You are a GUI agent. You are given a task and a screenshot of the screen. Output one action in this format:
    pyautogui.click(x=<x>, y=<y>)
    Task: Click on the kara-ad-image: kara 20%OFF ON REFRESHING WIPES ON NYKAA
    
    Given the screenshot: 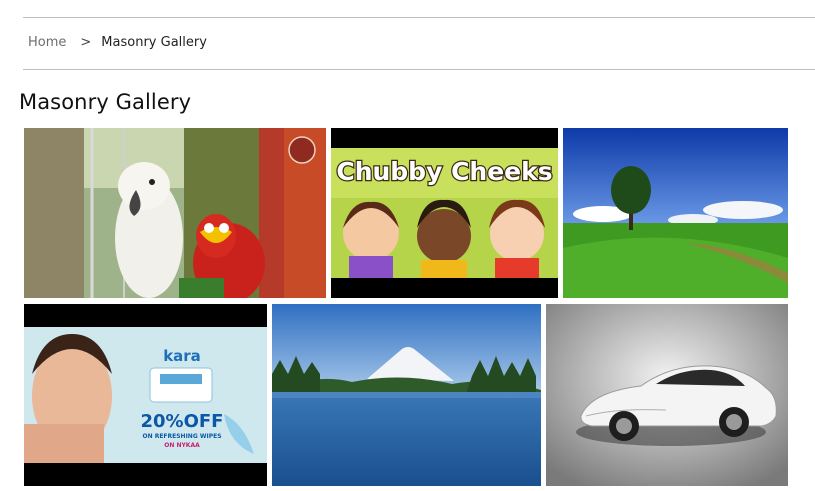 What is the action you would take?
    pyautogui.click(x=145, y=395)
    